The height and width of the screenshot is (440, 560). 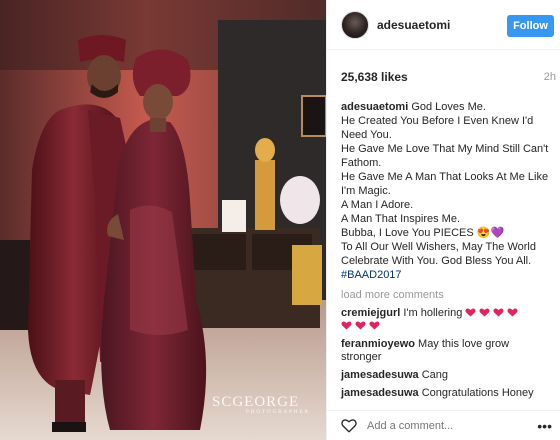 What do you see at coordinates (550, 77) in the screenshot?
I see `post-time: 2h` at bounding box center [550, 77].